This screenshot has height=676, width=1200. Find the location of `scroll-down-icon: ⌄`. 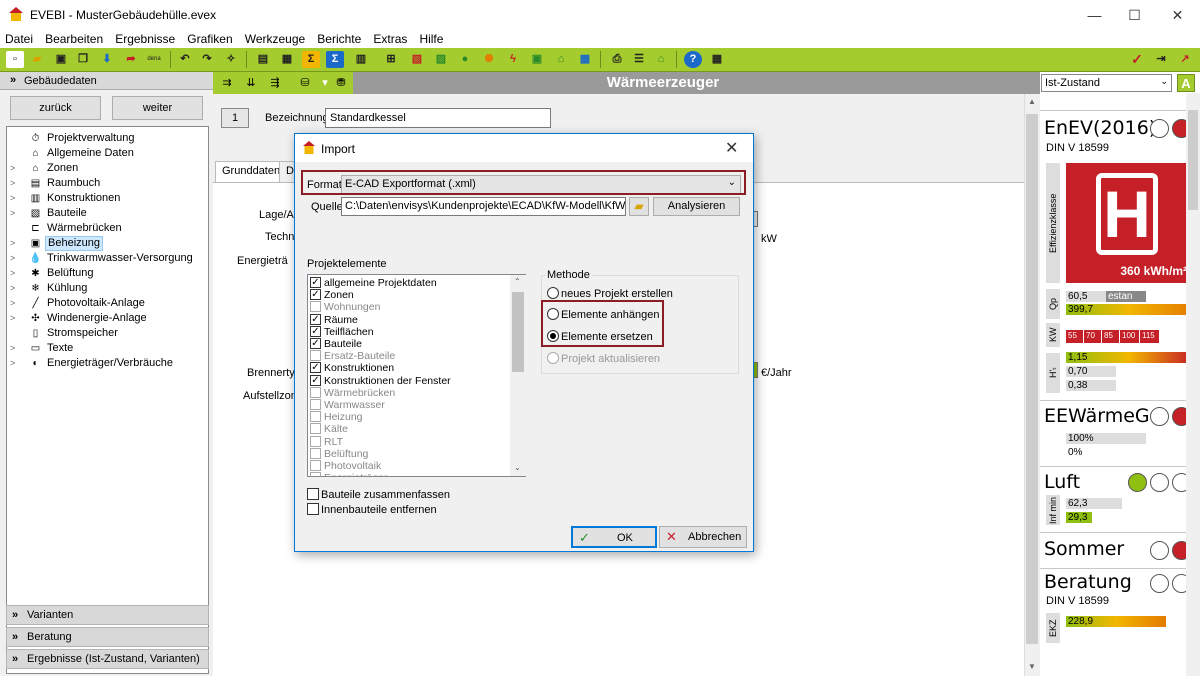

scroll-down-icon: ⌄ is located at coordinates (517, 467).